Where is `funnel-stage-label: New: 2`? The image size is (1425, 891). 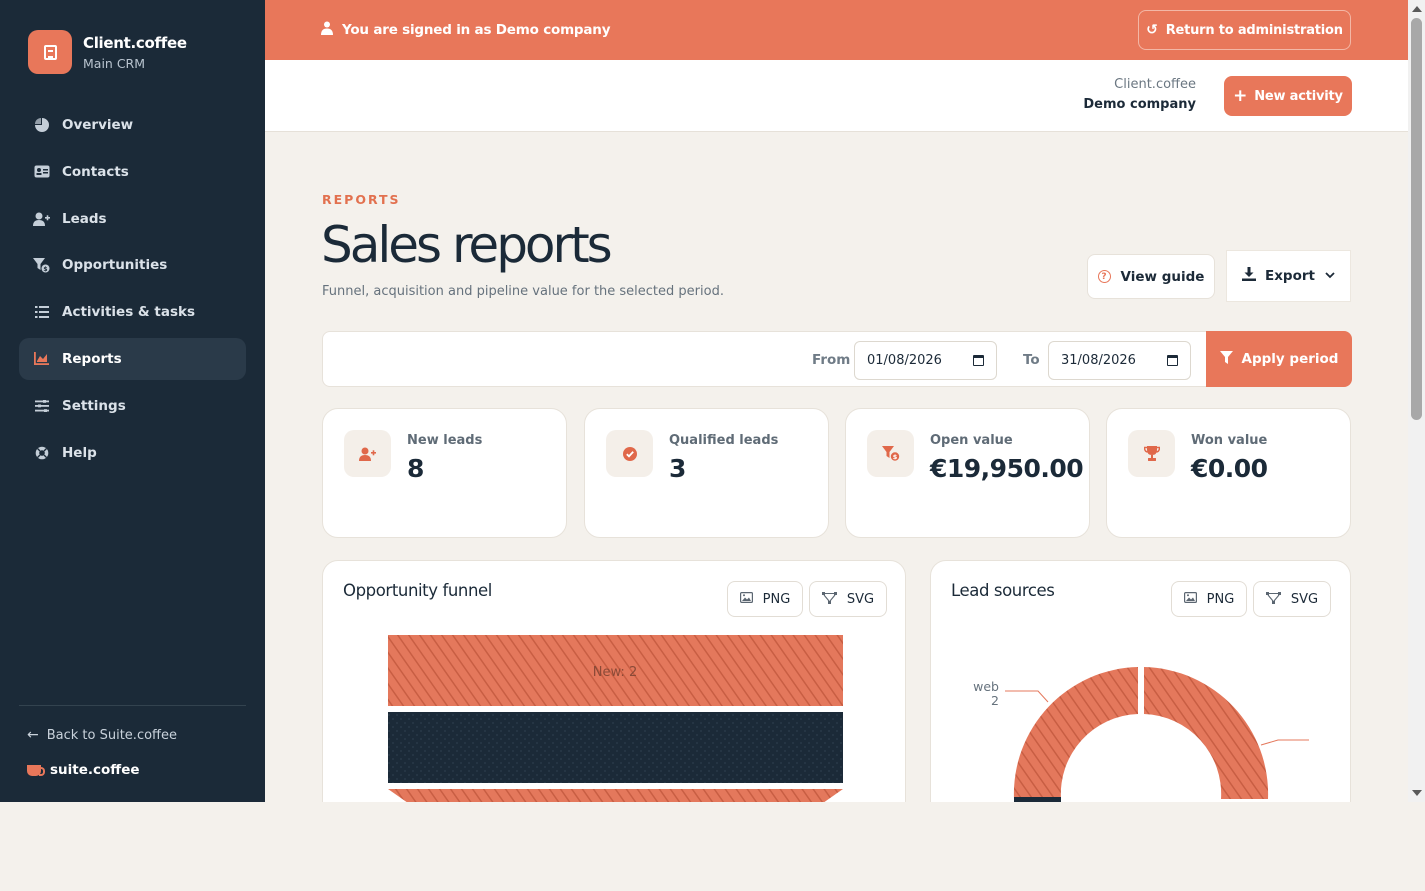 funnel-stage-label: New: 2 is located at coordinates (615, 672).